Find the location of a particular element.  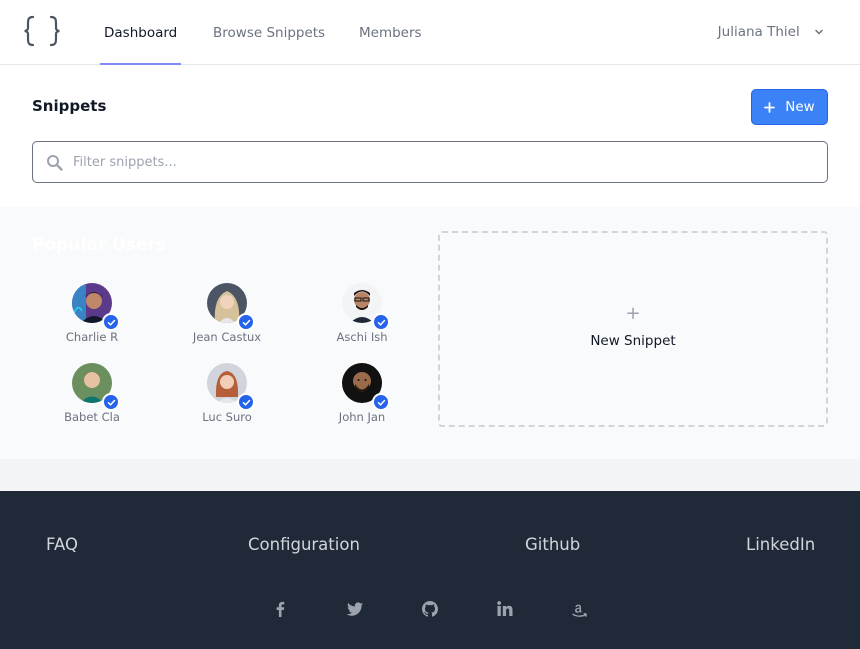

footer-link-github: Github is located at coordinates (552, 544).